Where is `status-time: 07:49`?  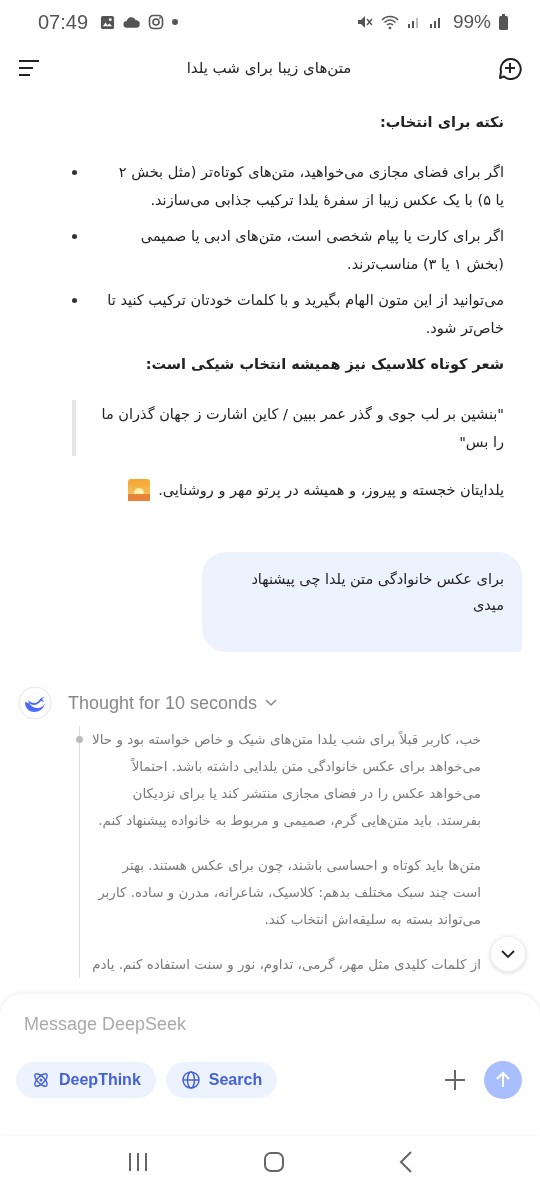
status-time: 07:49 is located at coordinates (63, 22).